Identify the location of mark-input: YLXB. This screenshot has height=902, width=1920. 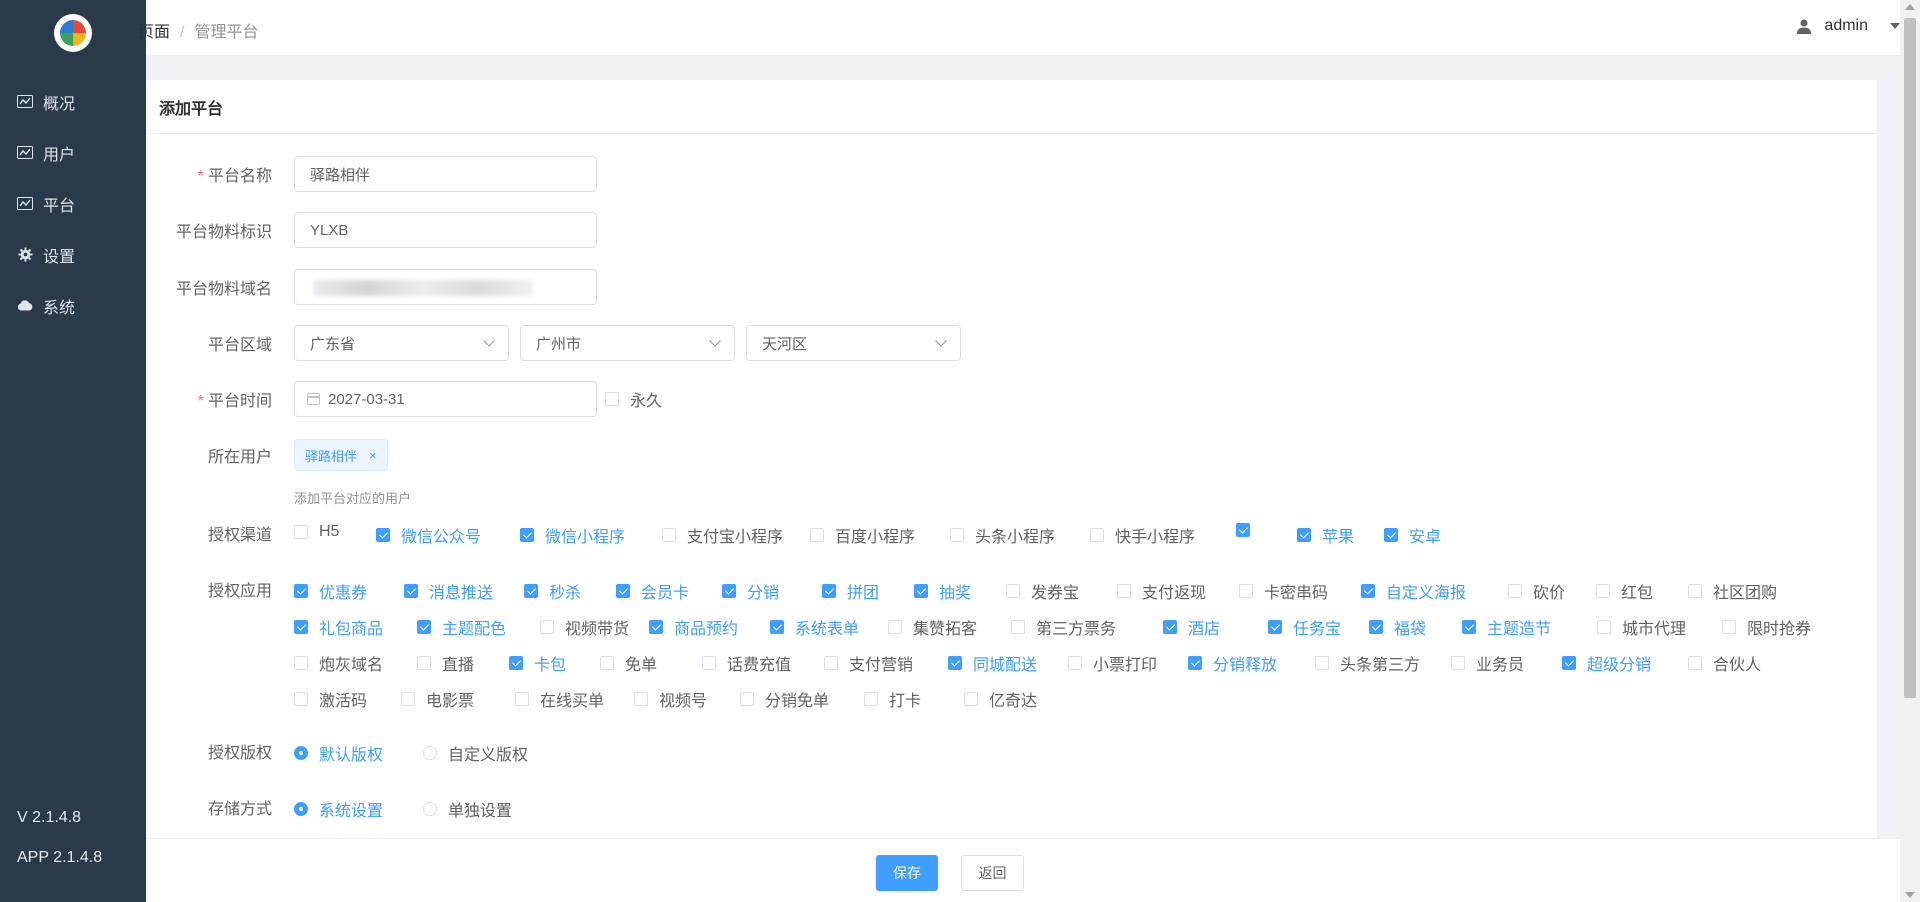
(445, 230).